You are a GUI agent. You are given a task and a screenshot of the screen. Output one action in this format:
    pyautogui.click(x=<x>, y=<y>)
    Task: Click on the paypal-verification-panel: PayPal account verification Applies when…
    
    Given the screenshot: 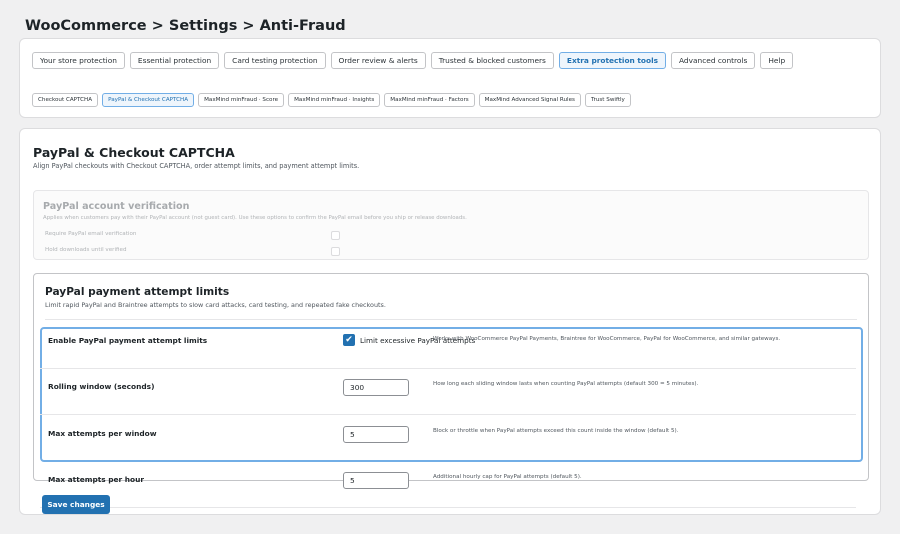 What is the action you would take?
    pyautogui.click(x=451, y=225)
    